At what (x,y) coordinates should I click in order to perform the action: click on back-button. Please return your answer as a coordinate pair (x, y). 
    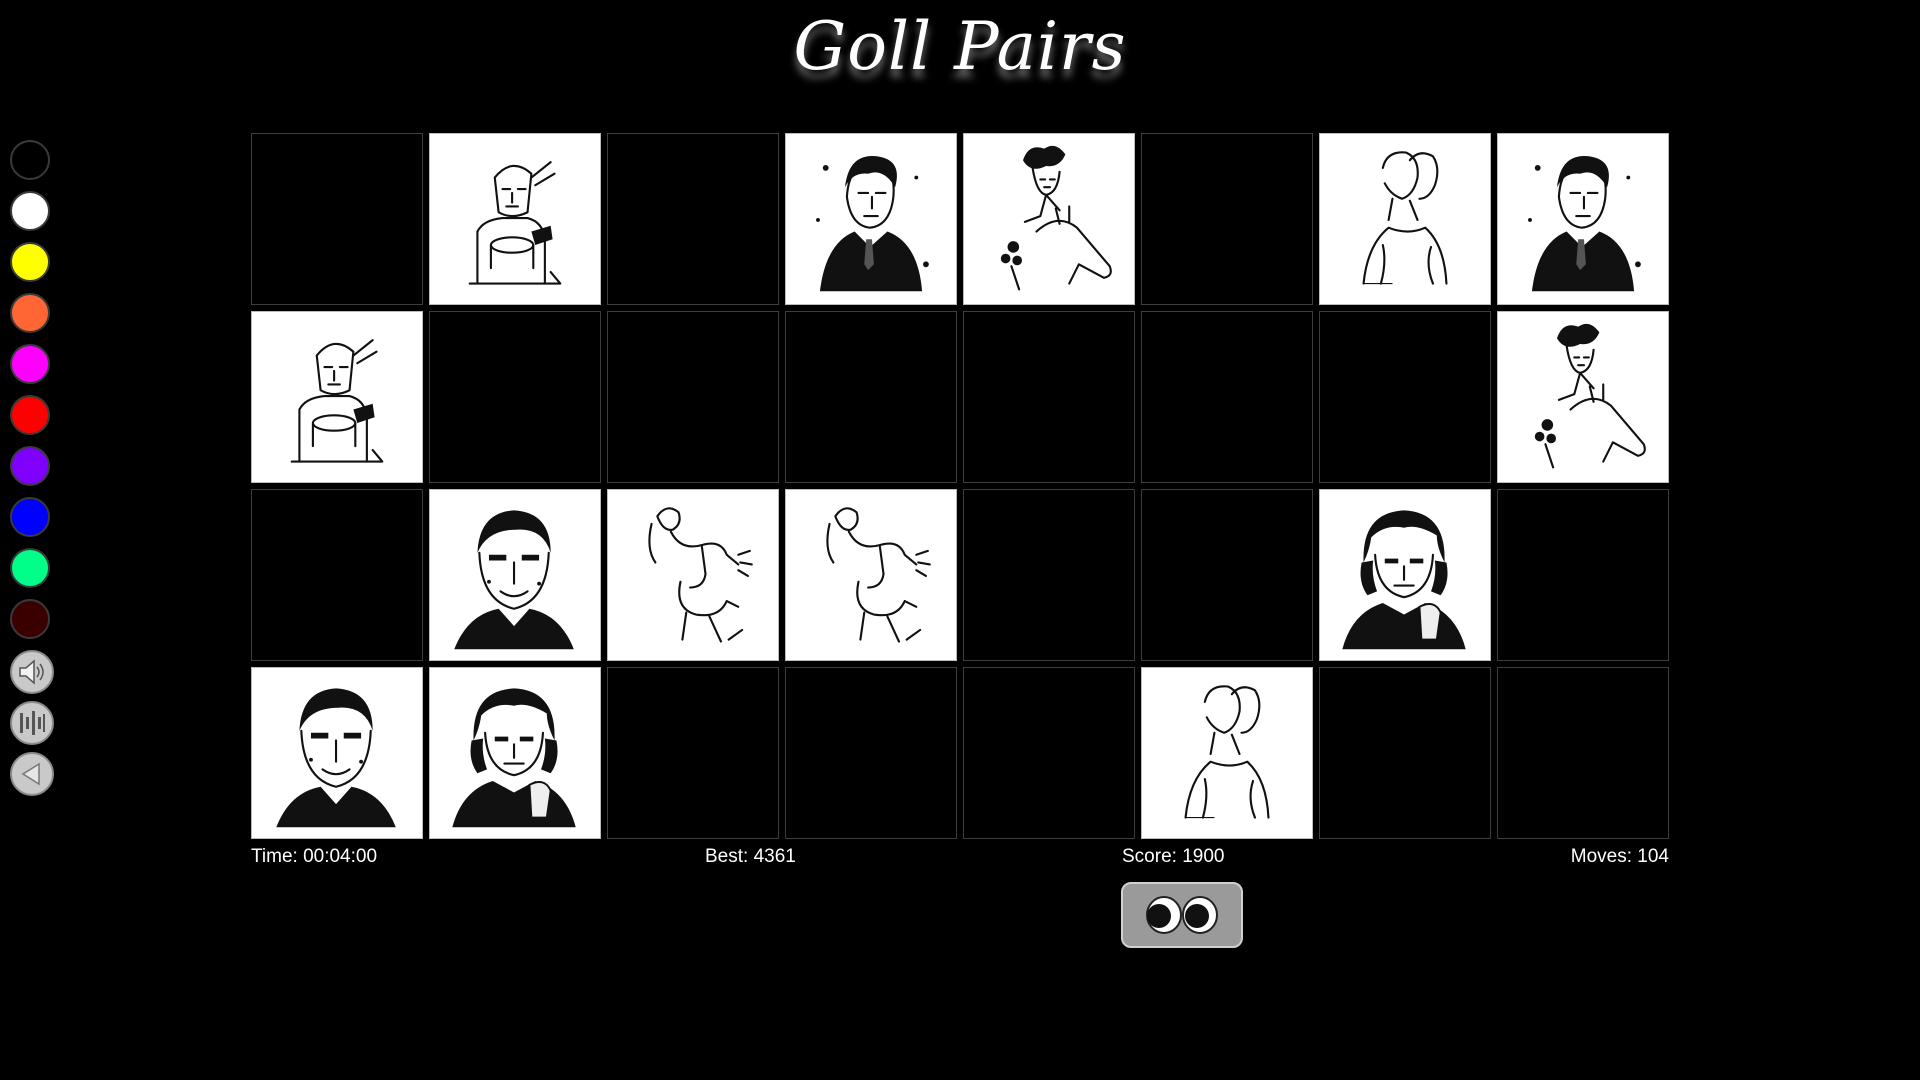
    Looking at the image, I should click on (32, 774).